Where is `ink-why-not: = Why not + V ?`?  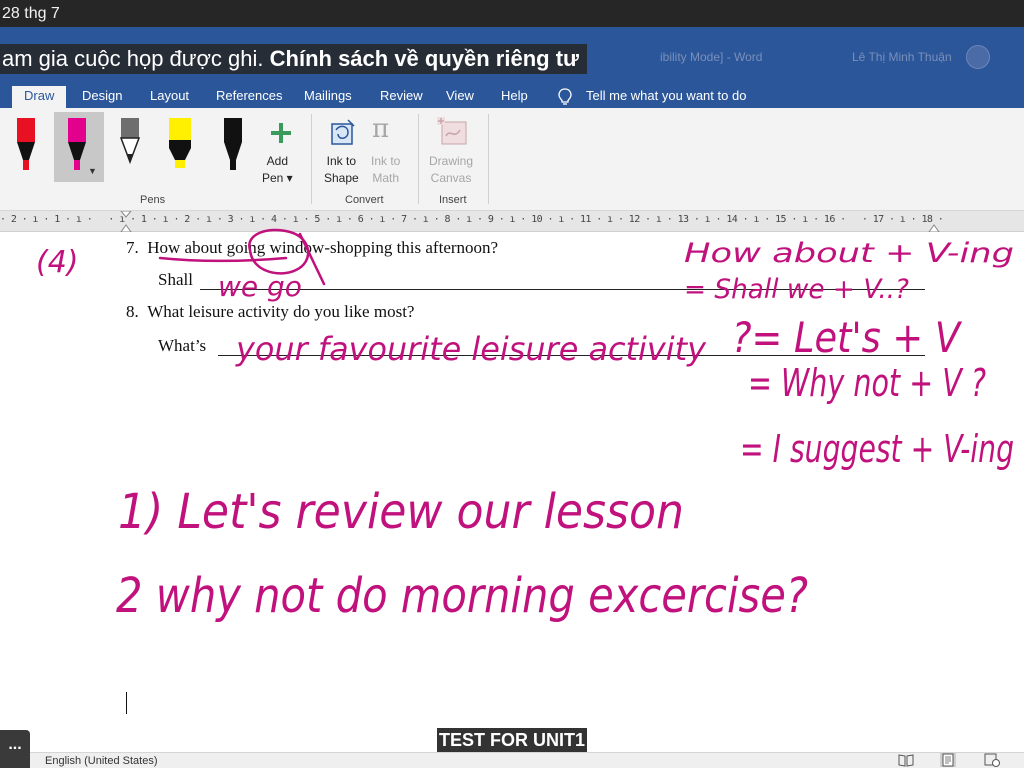
ink-why-not: = Why not + V ? is located at coordinates (867, 383).